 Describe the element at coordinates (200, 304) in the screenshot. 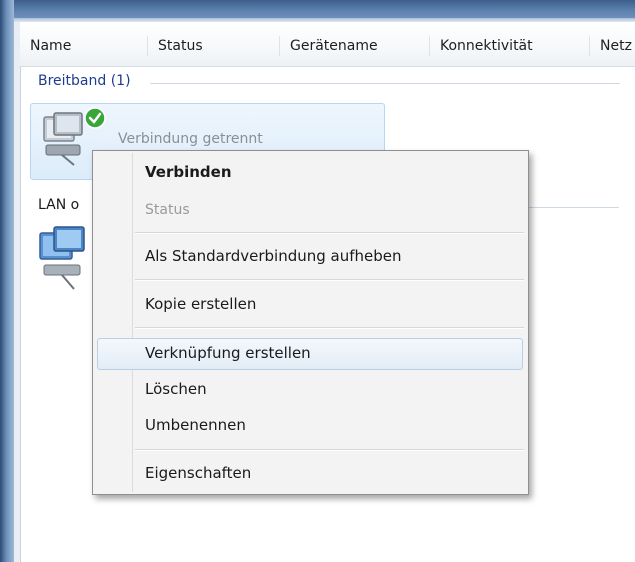

I see `menu-item-copy: Kopie erstellen` at that location.